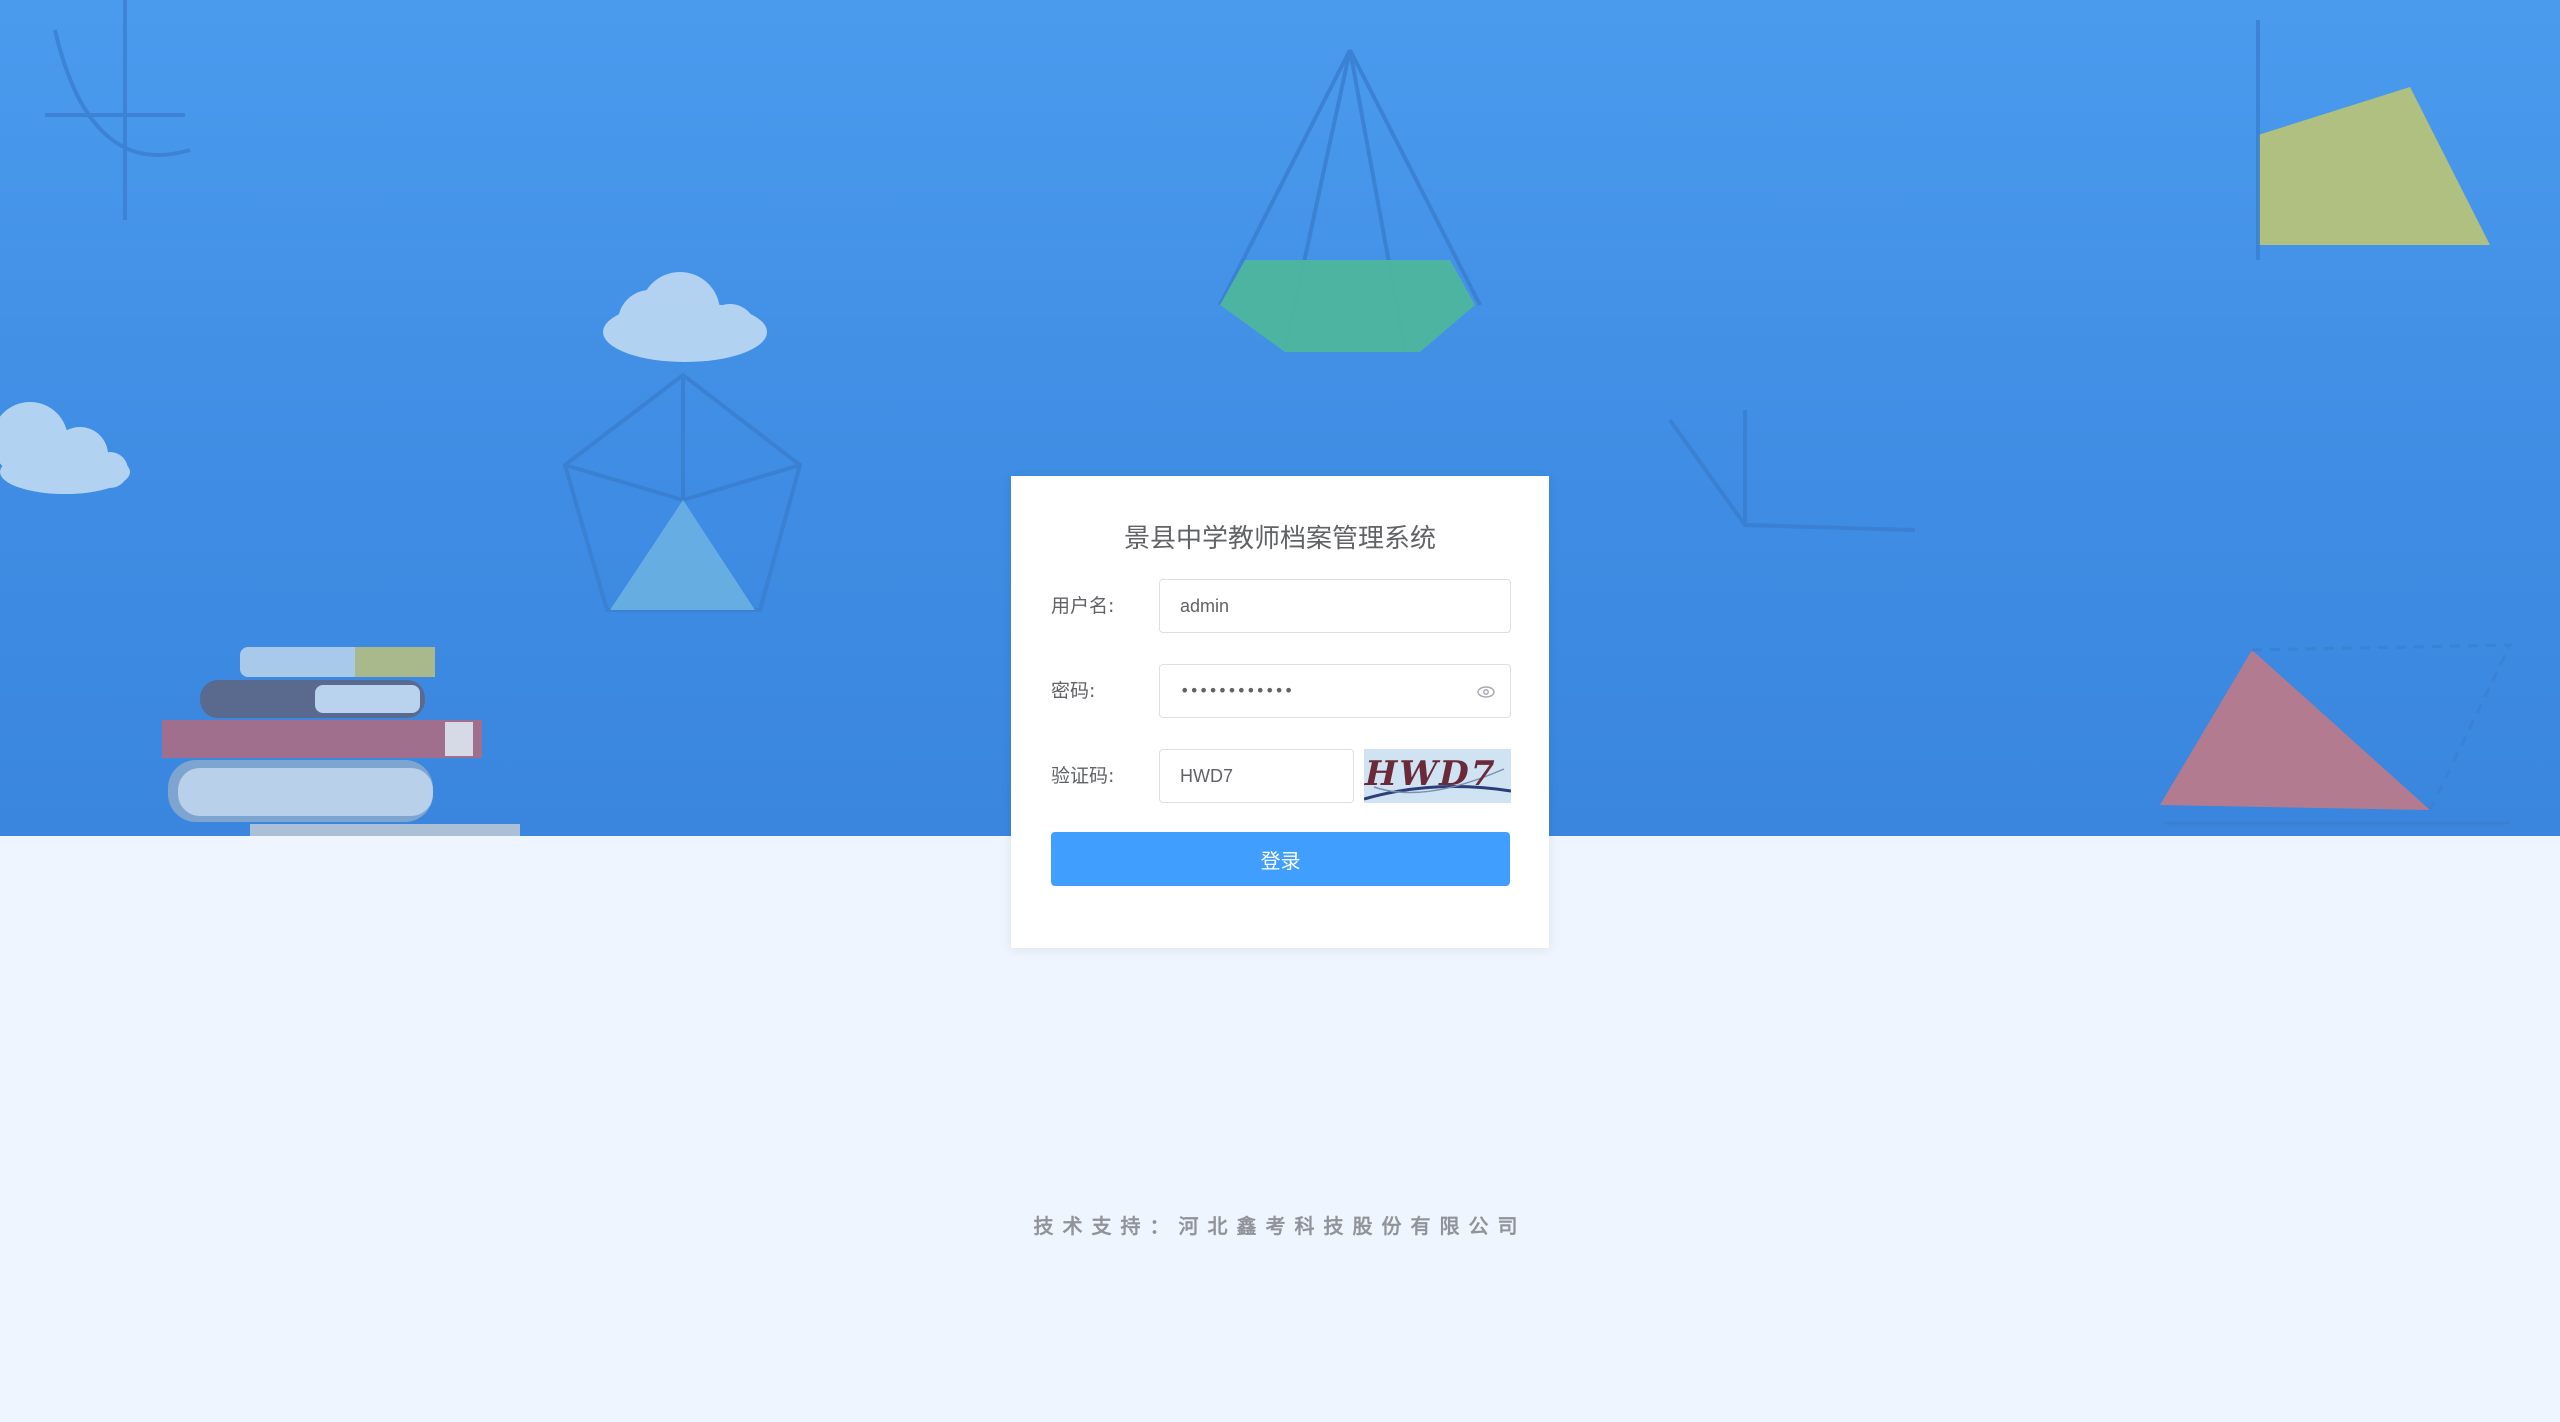 The height and width of the screenshot is (1422, 2560). What do you see at coordinates (1237, 690) in the screenshot?
I see `password-mask: ••••••••••••` at bounding box center [1237, 690].